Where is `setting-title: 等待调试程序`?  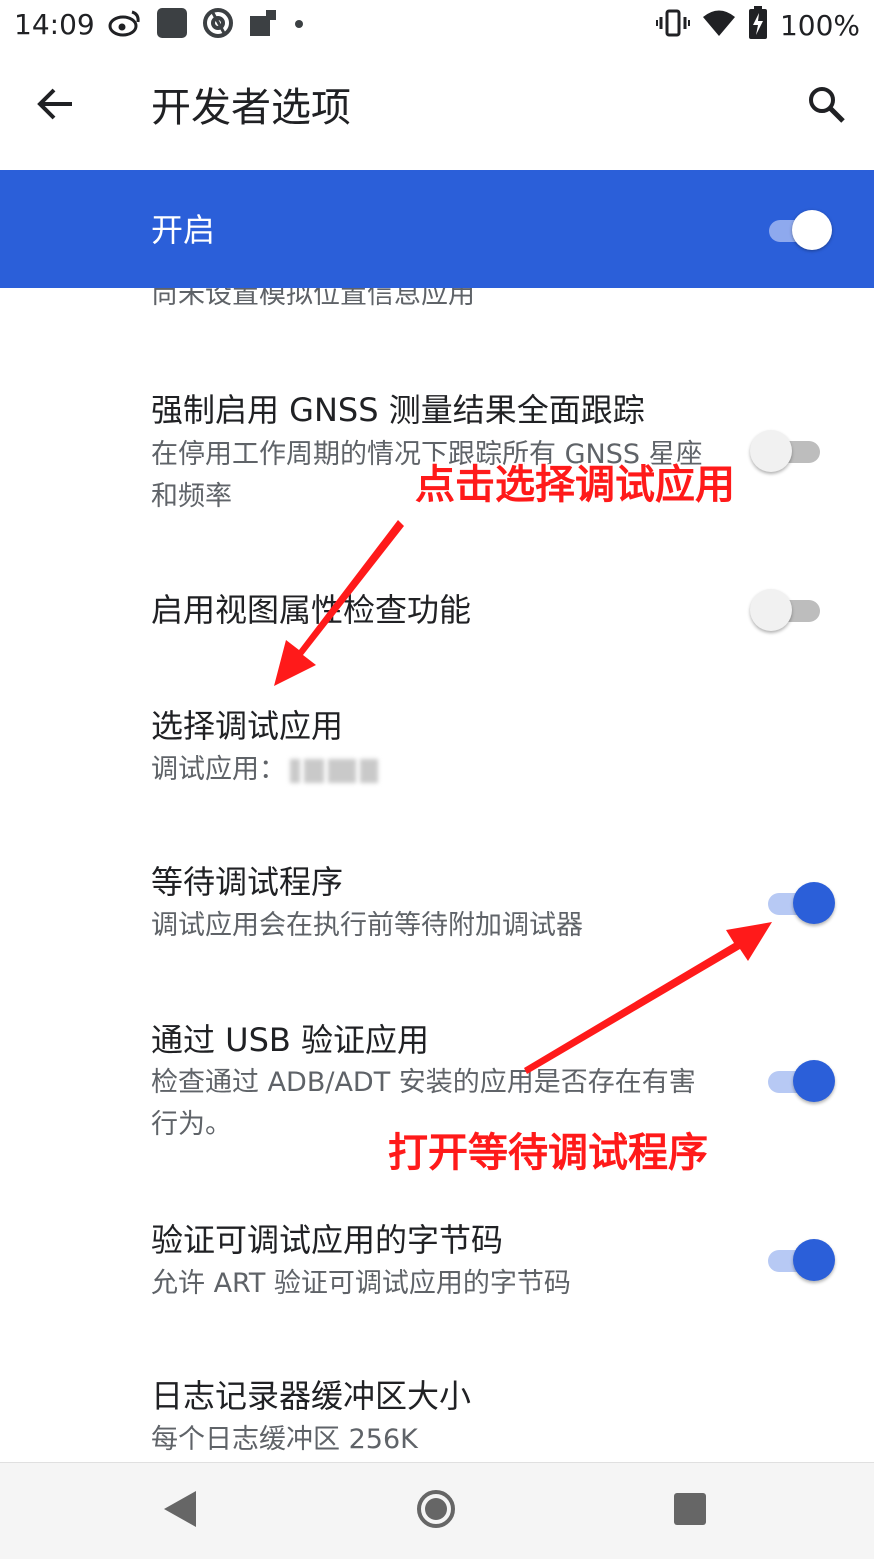 setting-title: 等待调试程序 is located at coordinates (247, 882).